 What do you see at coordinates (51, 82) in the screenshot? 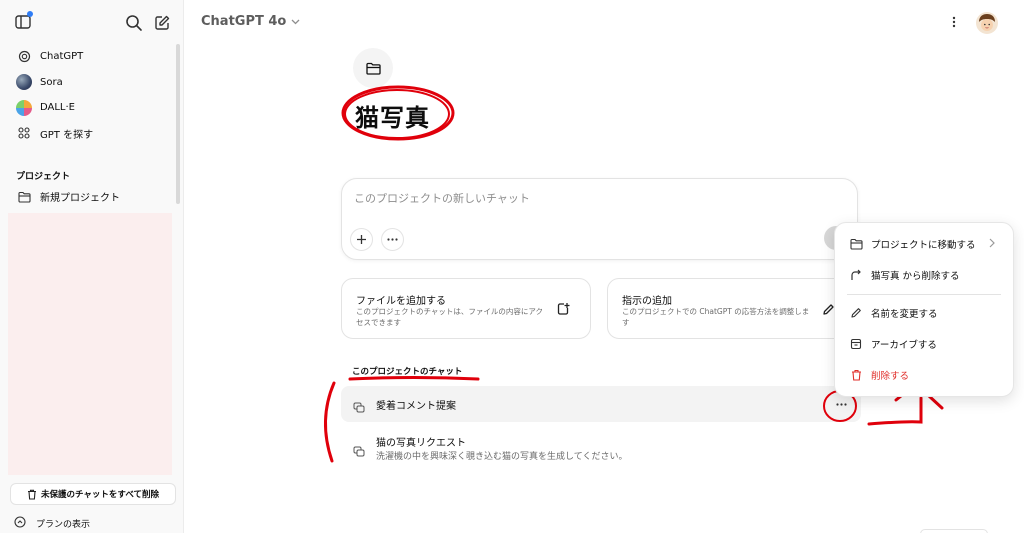
I see `sidebar-item-label: Sora` at bounding box center [51, 82].